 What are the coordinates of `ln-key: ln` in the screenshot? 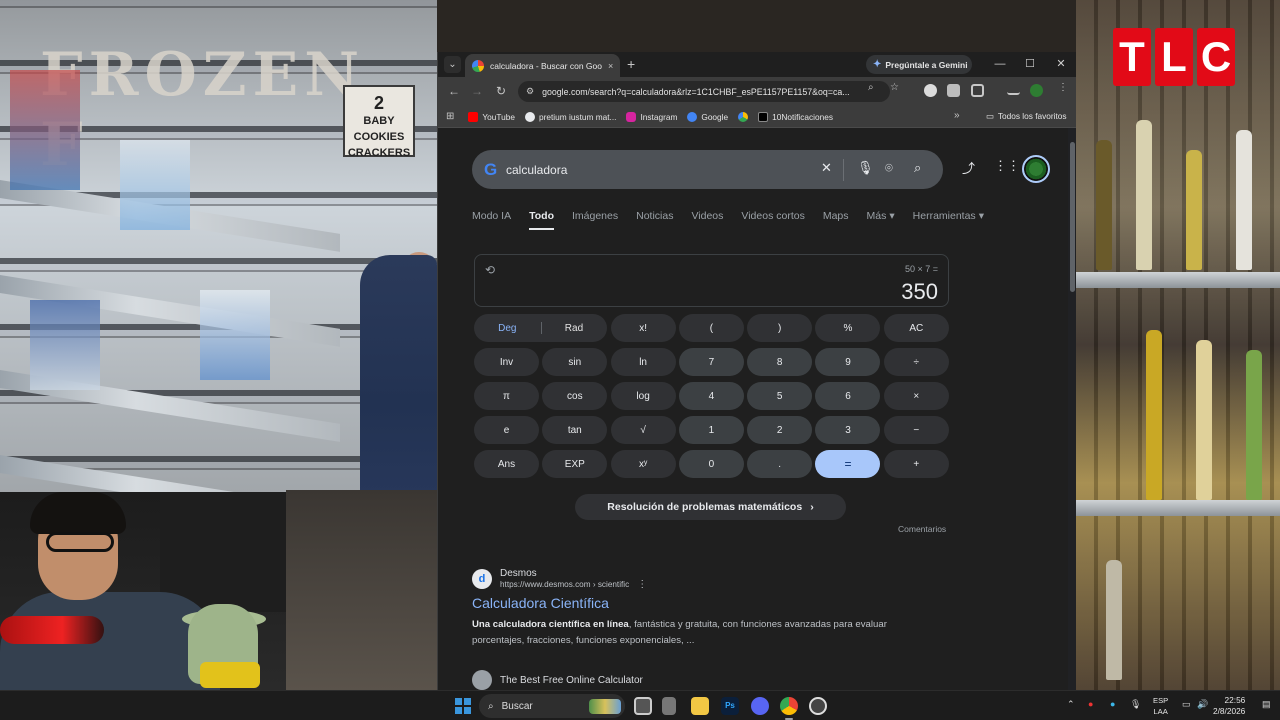 It's located at (643, 362).